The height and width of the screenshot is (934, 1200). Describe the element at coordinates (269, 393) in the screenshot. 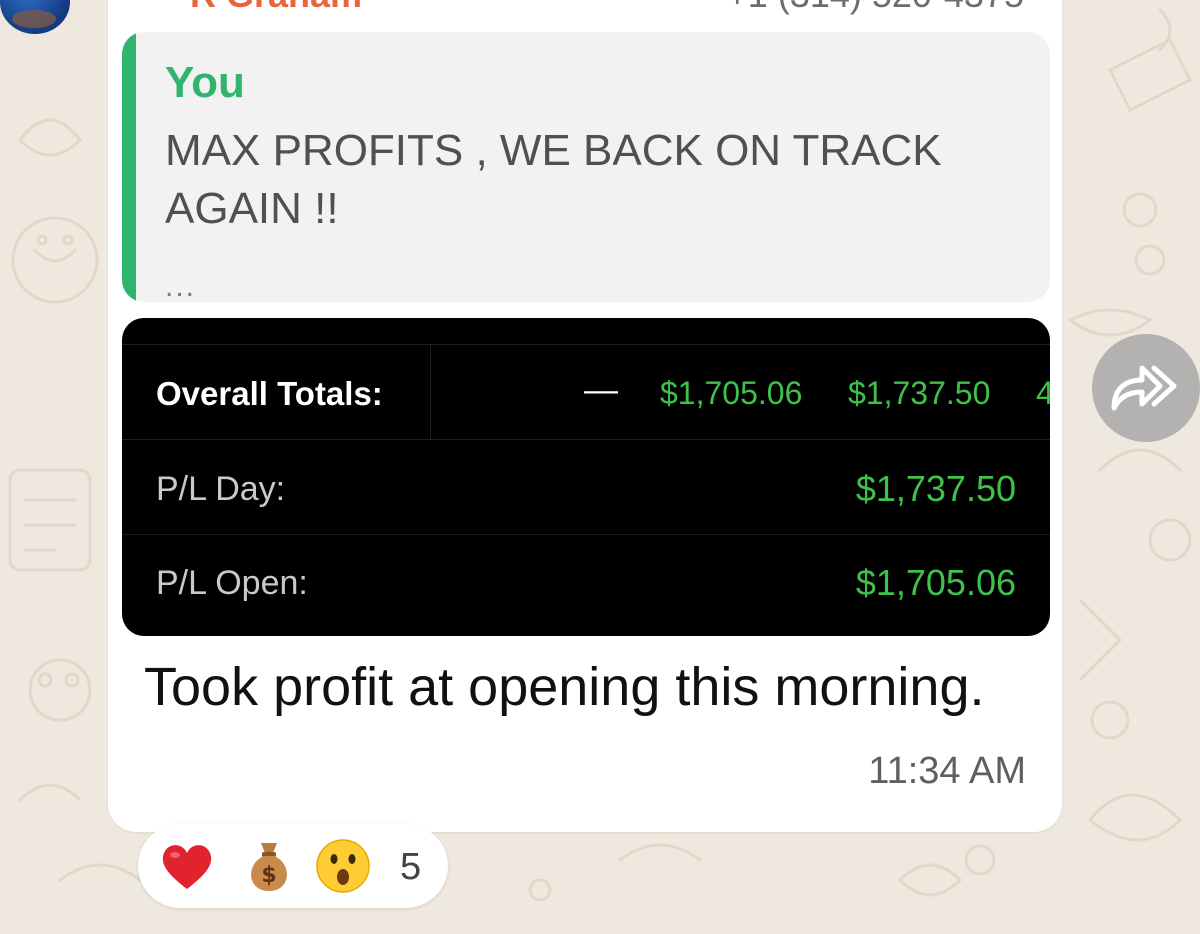

I see `overall-totals-label: Overall Totals:` at that location.